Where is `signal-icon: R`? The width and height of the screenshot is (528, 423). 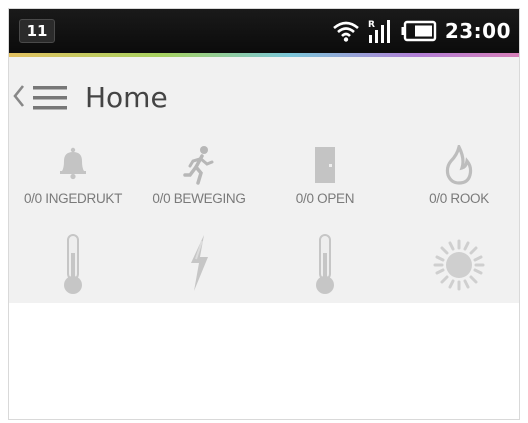 signal-icon: R is located at coordinates (379, 31).